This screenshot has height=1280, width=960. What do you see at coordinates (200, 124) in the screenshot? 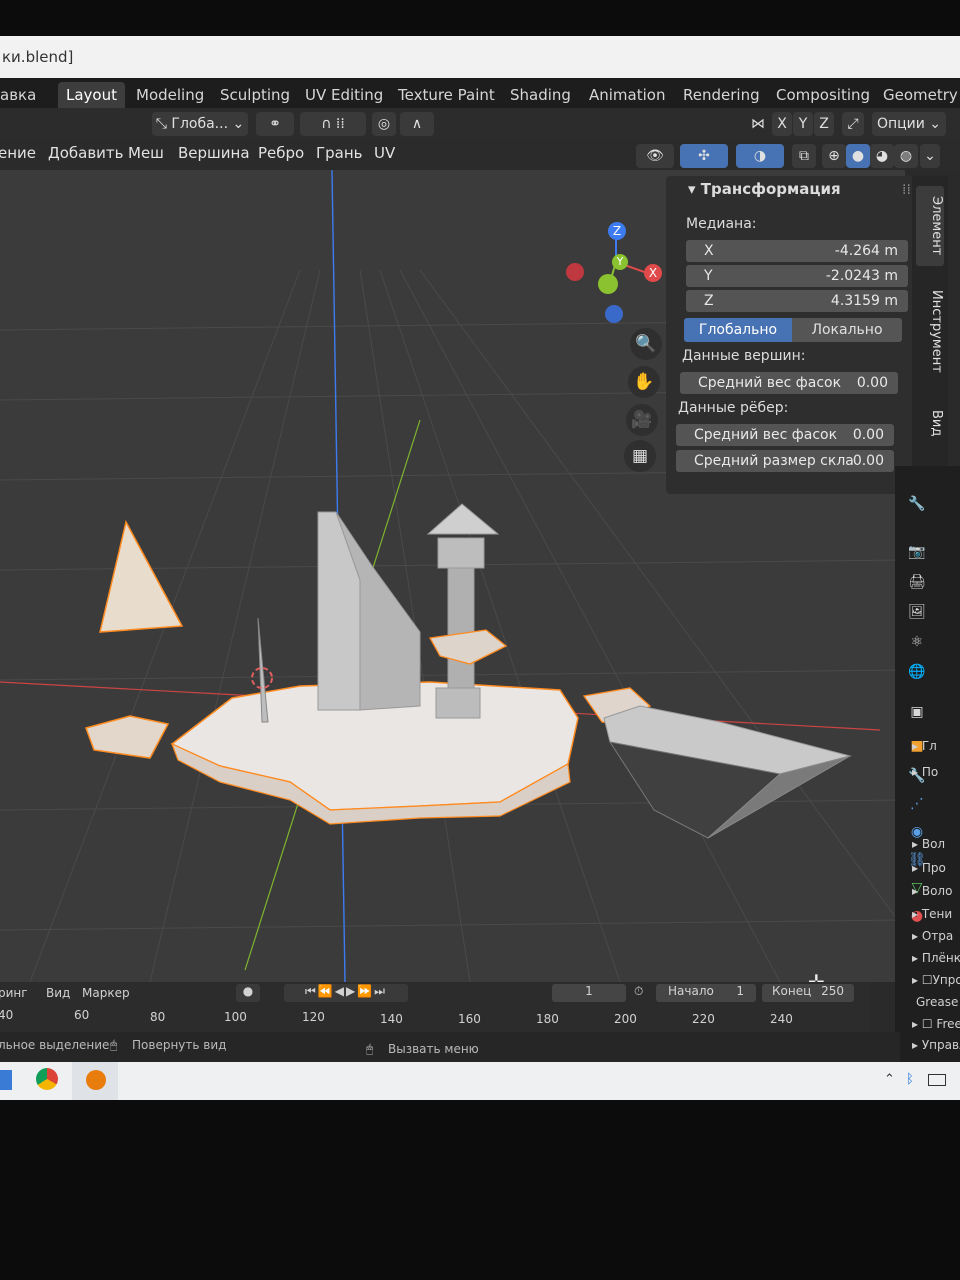
I see `transform-orientation-dropdown: ⤡ Глоба... ⌄` at bounding box center [200, 124].